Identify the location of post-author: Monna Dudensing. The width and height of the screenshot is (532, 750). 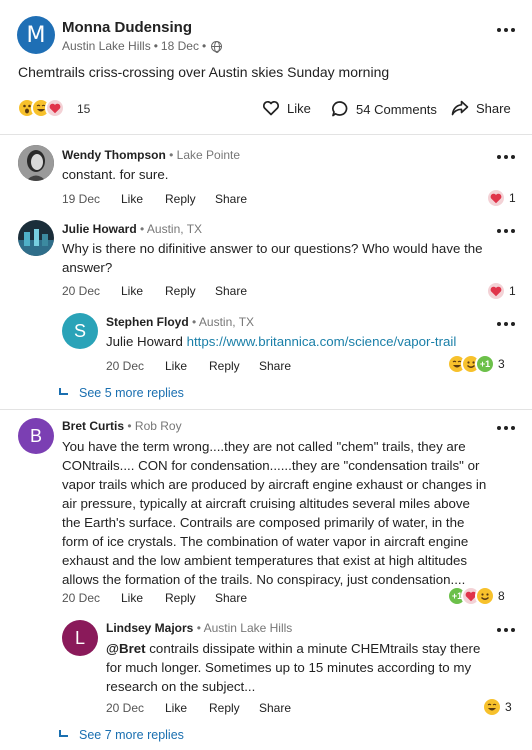
(127, 27).